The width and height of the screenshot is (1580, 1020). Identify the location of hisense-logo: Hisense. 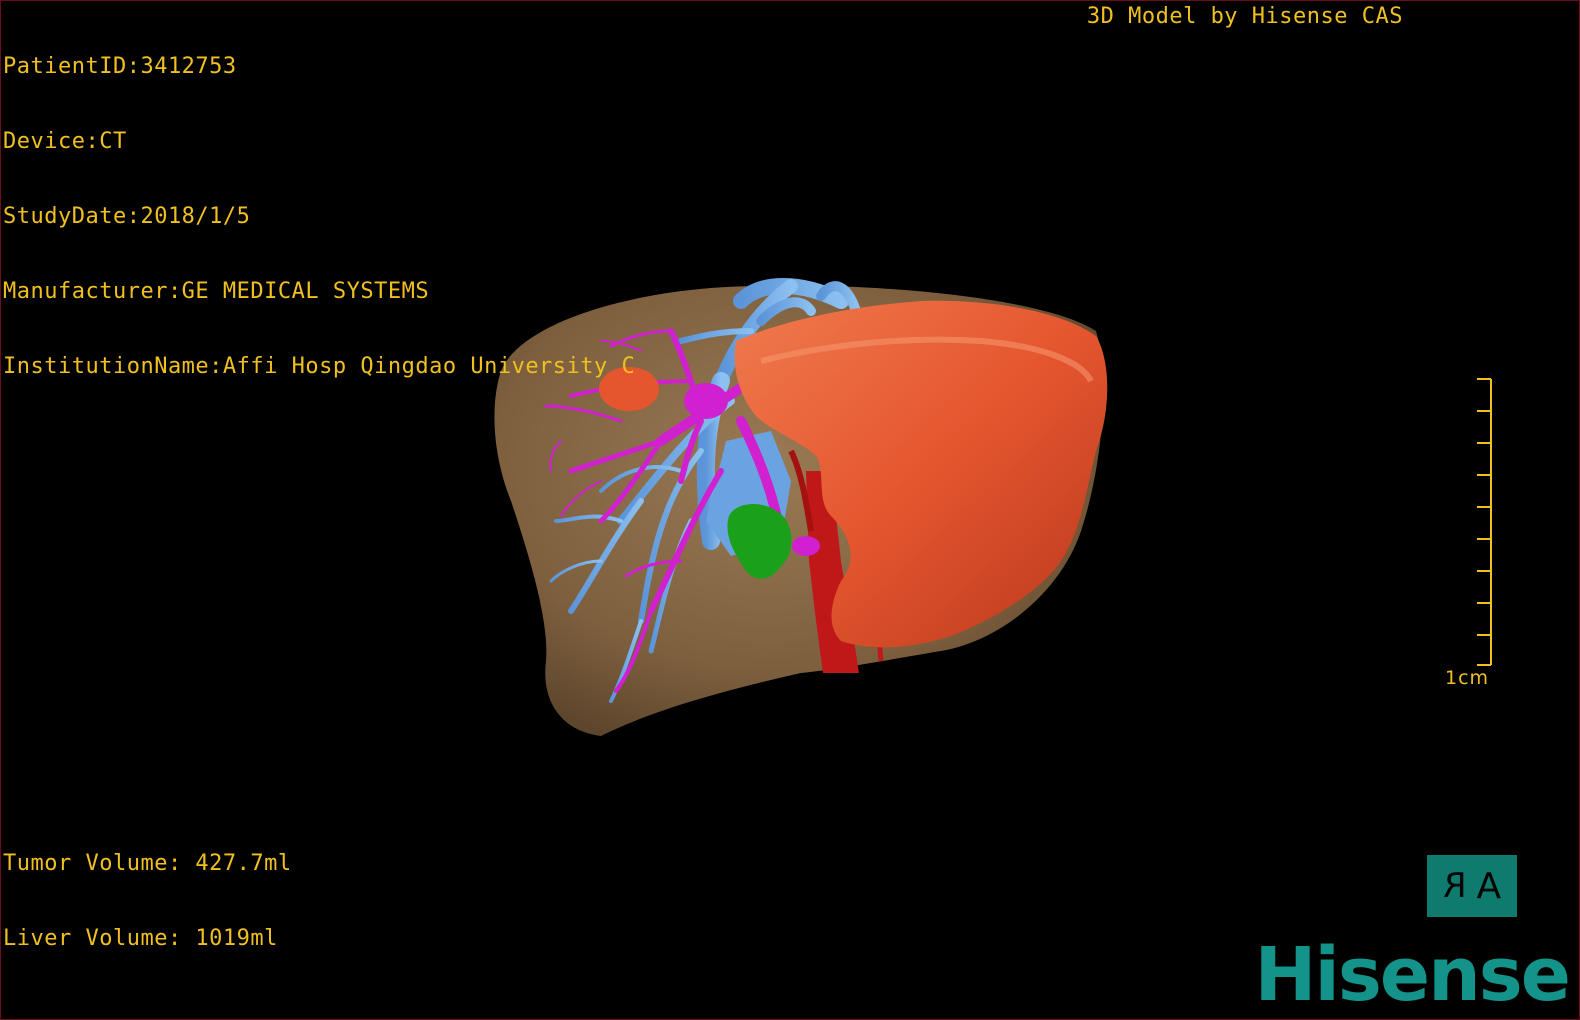
(1412, 975).